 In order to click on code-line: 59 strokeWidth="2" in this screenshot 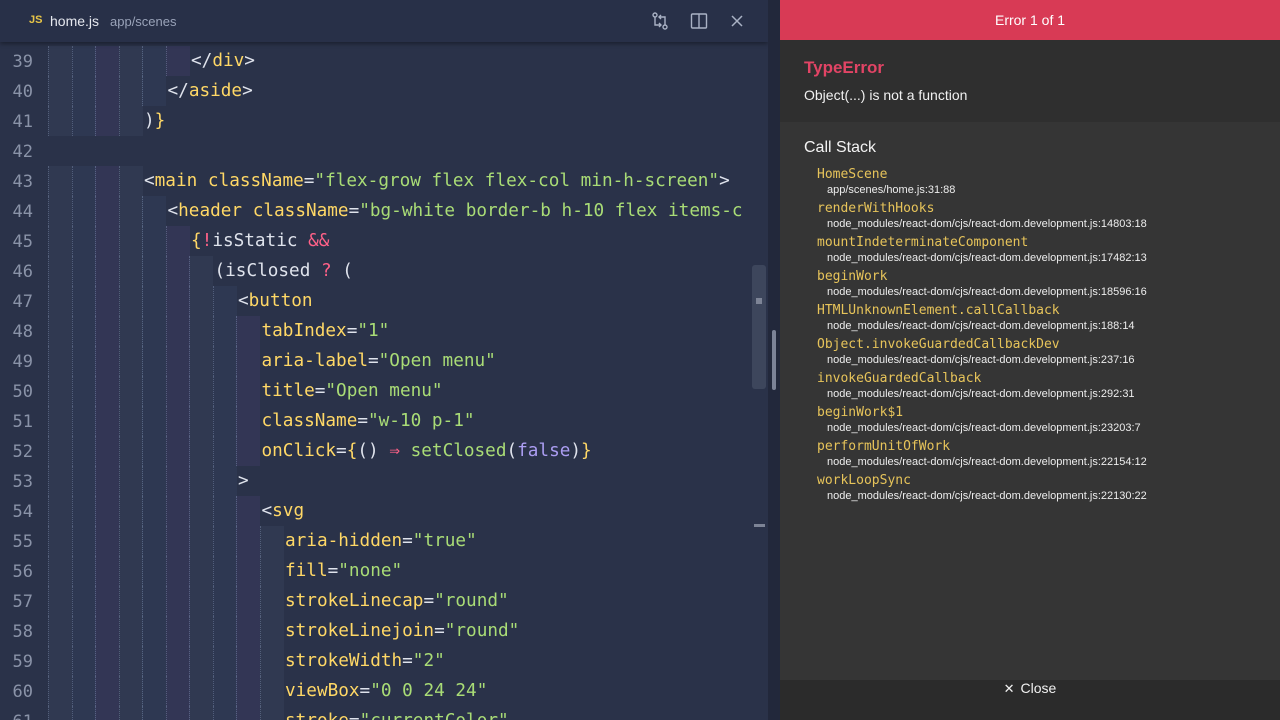, I will do `click(384, 661)`.